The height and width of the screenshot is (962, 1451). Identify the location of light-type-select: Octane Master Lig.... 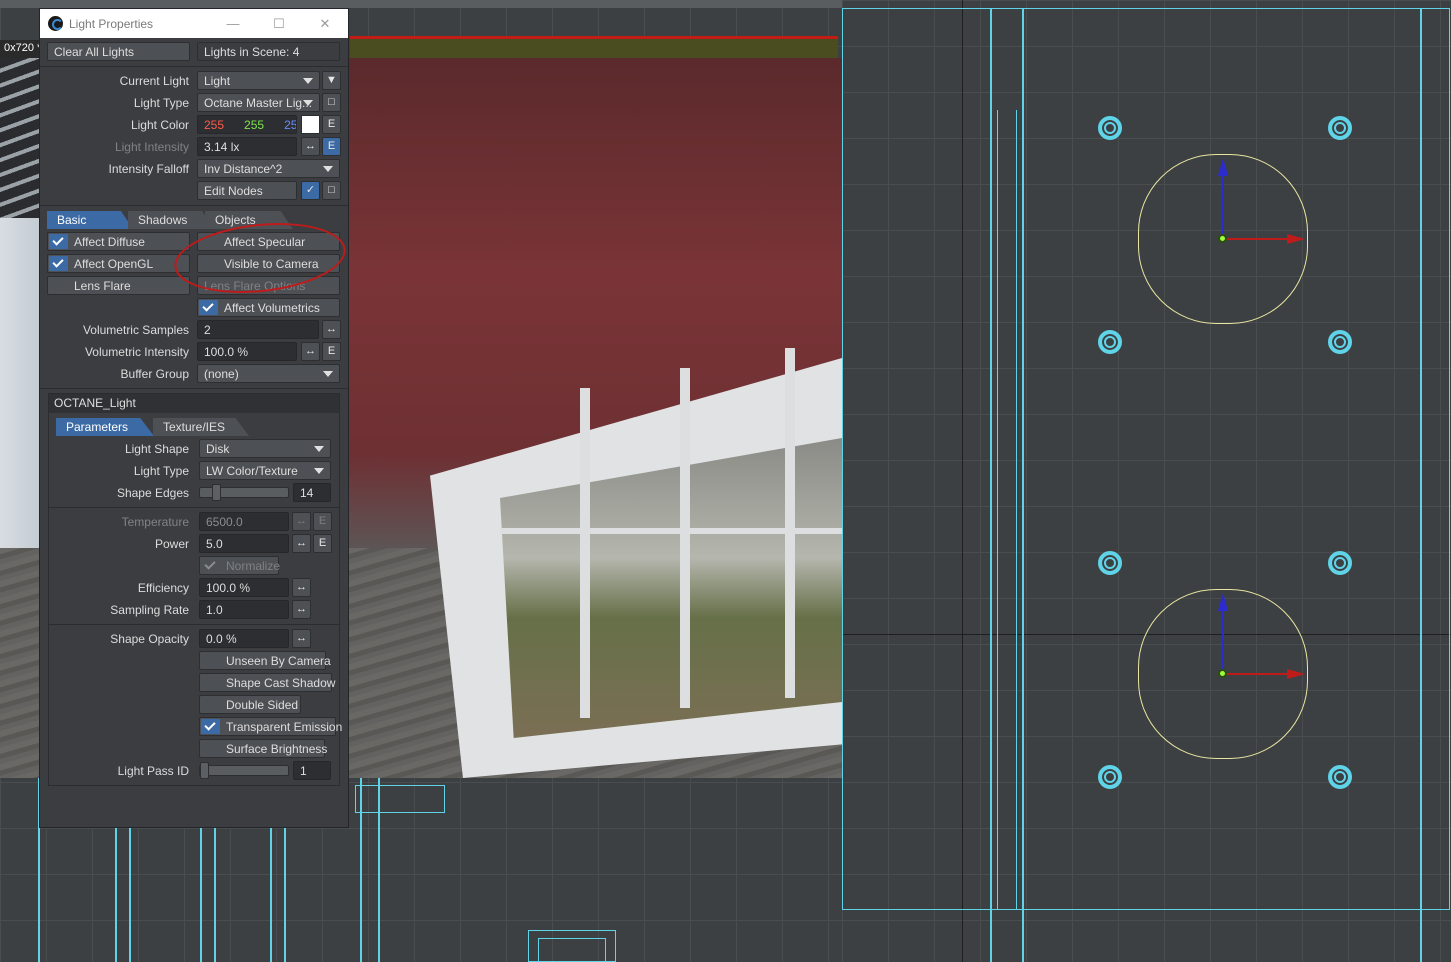
(258, 102).